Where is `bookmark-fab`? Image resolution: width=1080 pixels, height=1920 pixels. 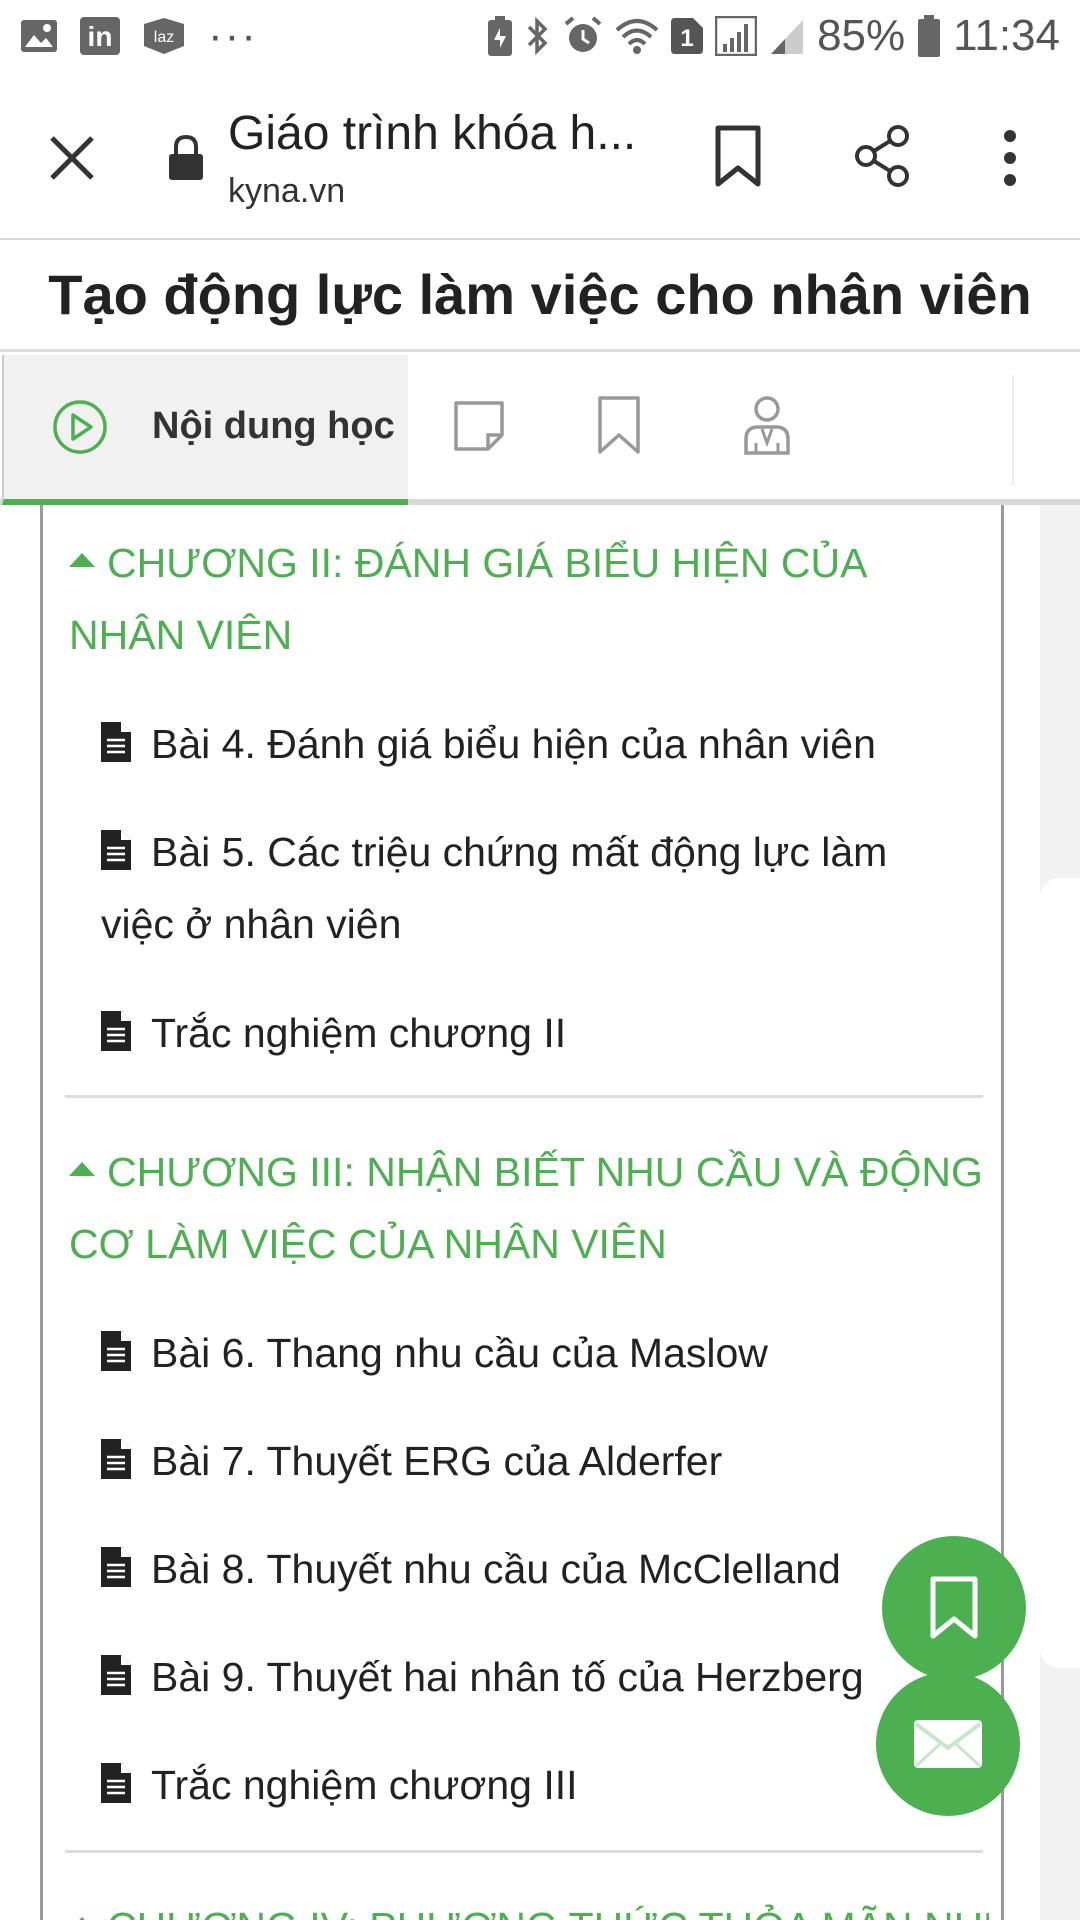 bookmark-fab is located at coordinates (954, 1608).